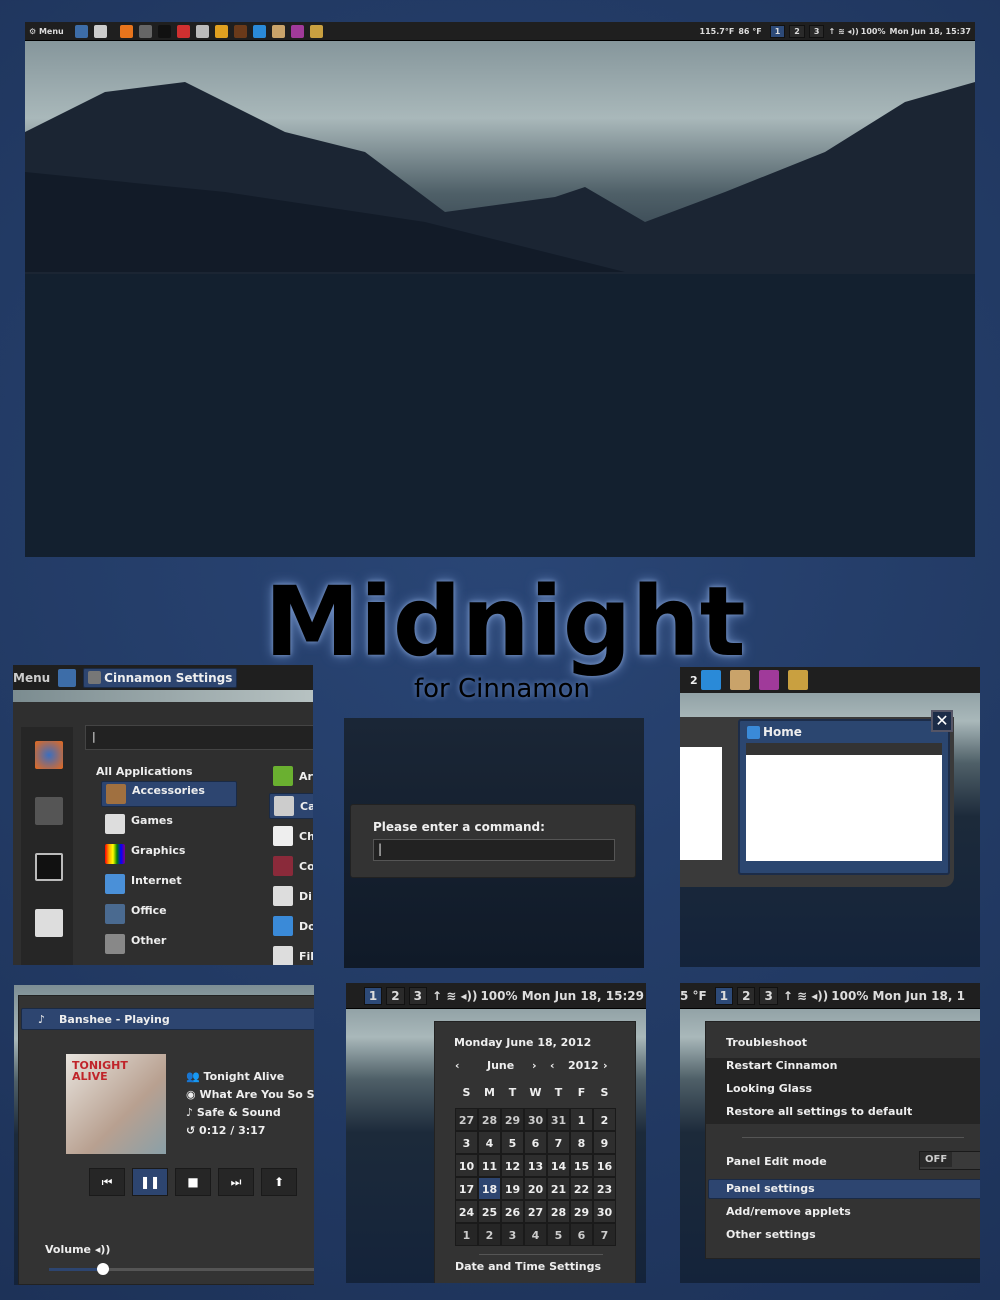  I want to click on calendar-day: 11, so click(489, 1165).